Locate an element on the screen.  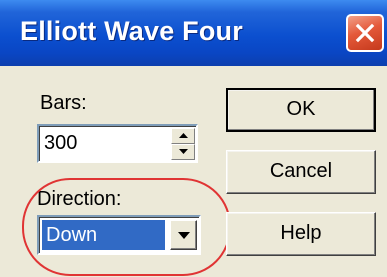
close-button is located at coordinates (365, 33).